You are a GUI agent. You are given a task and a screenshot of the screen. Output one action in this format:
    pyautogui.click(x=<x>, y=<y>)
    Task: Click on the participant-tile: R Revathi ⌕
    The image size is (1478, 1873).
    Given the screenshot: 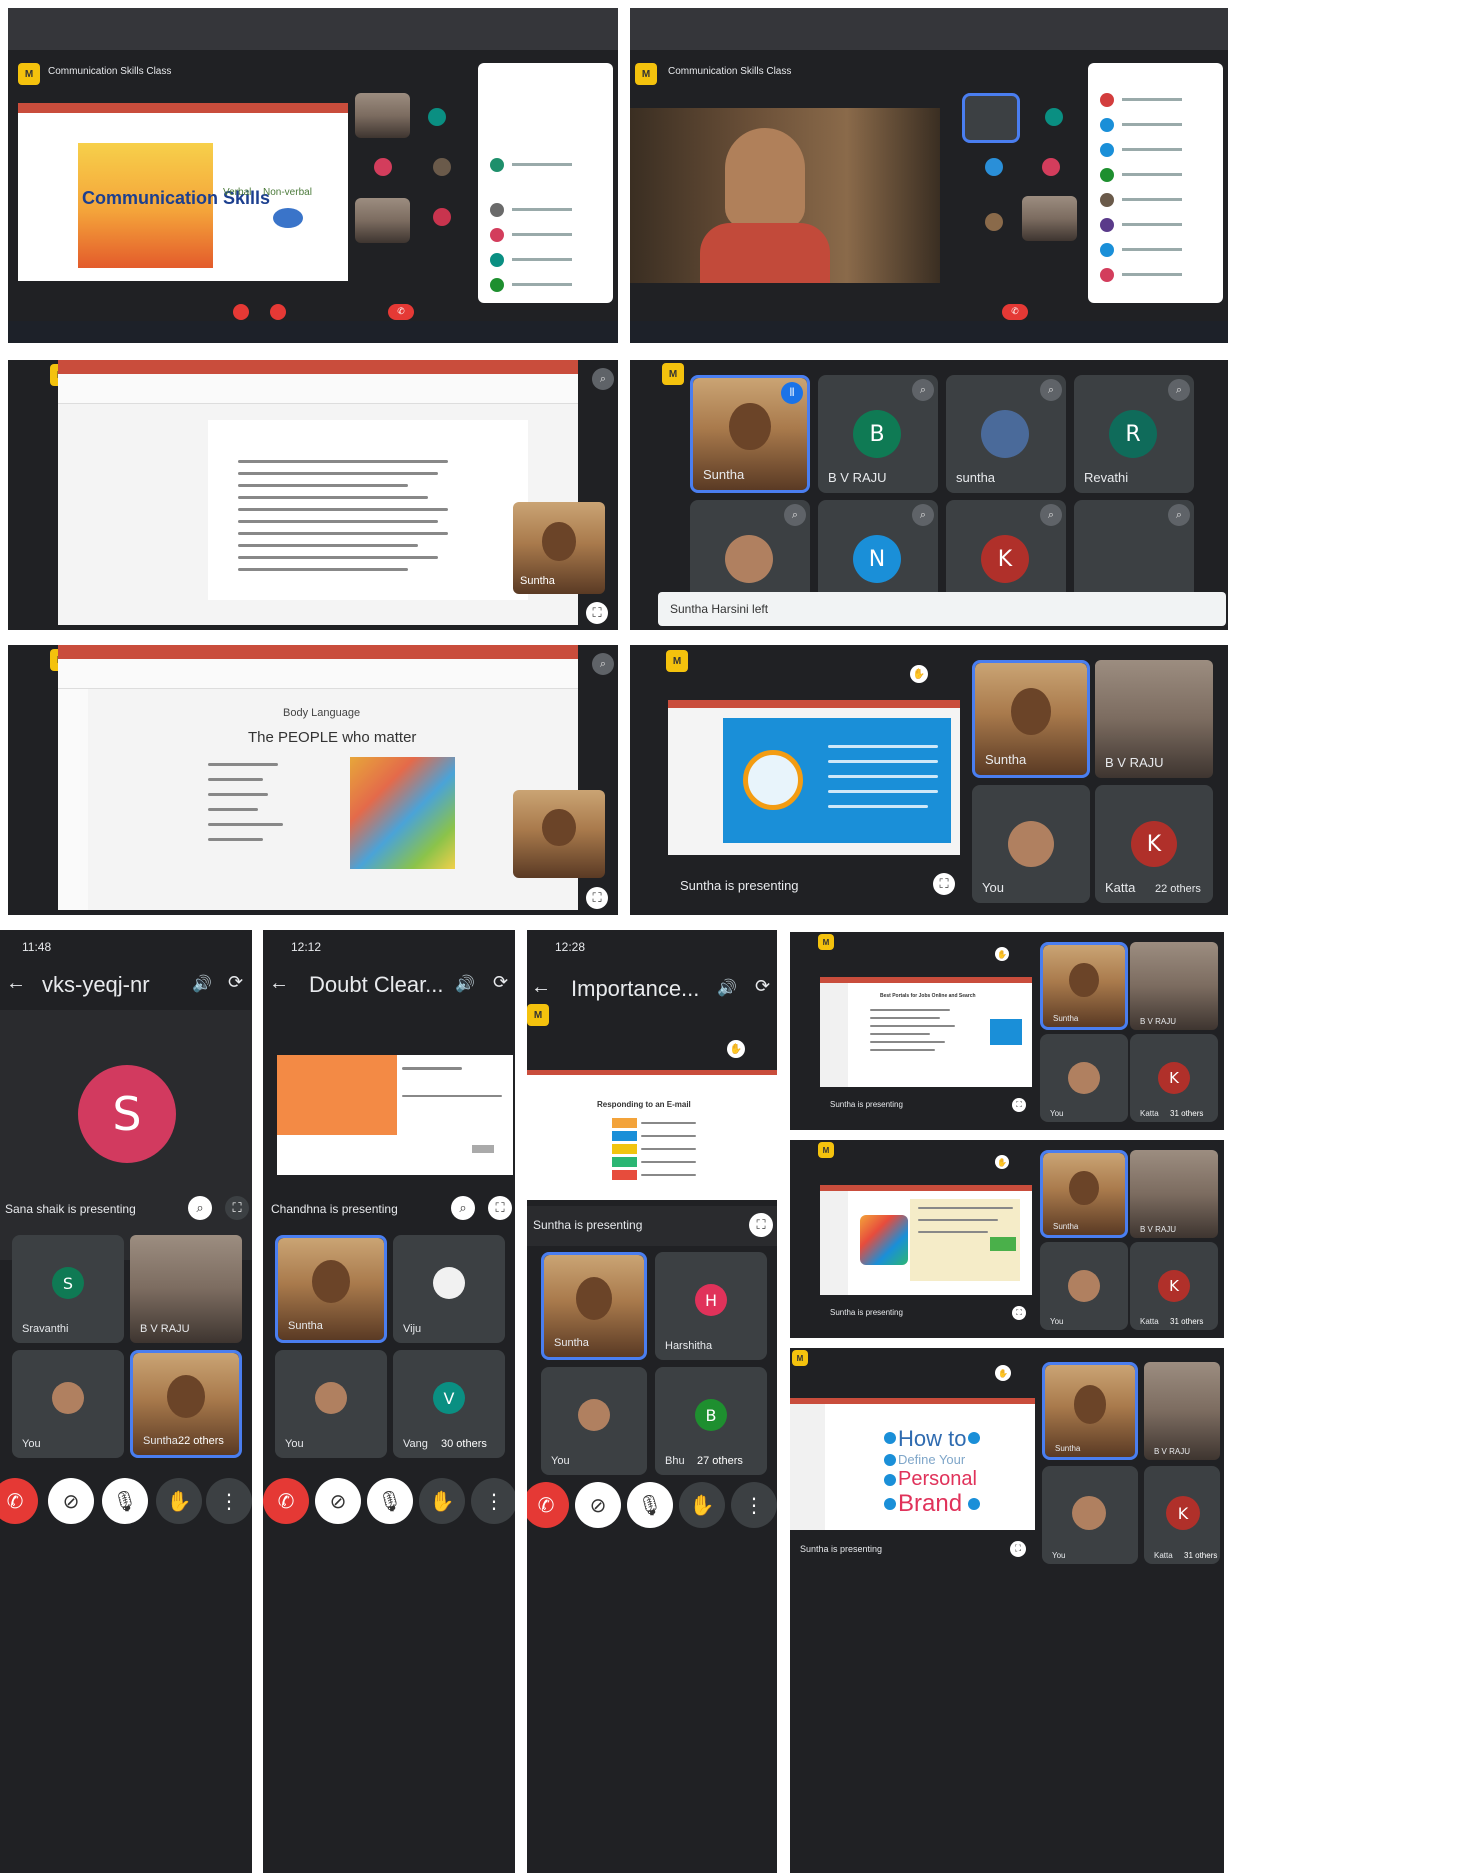 What is the action you would take?
    pyautogui.click(x=1134, y=434)
    